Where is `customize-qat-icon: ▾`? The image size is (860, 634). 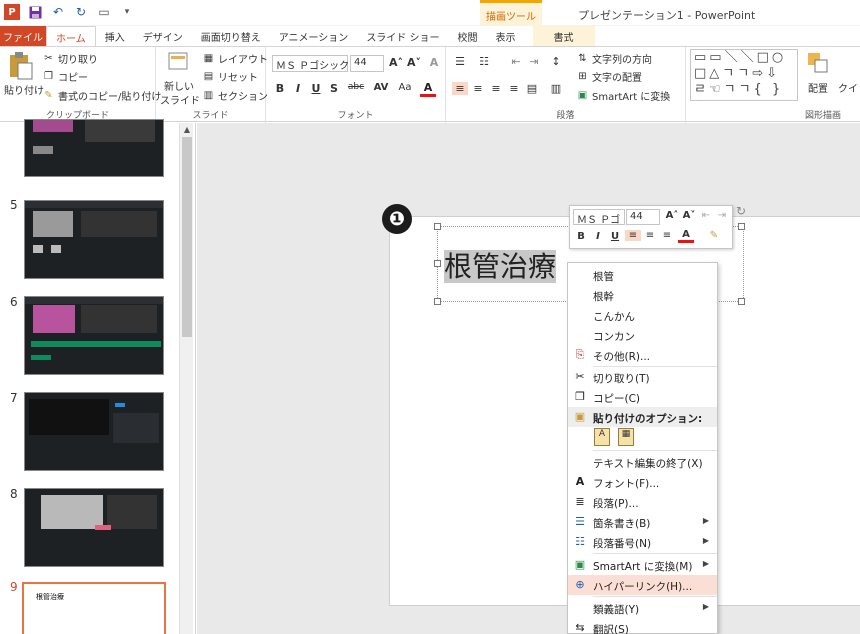 customize-qat-icon: ▾ is located at coordinates (127, 12).